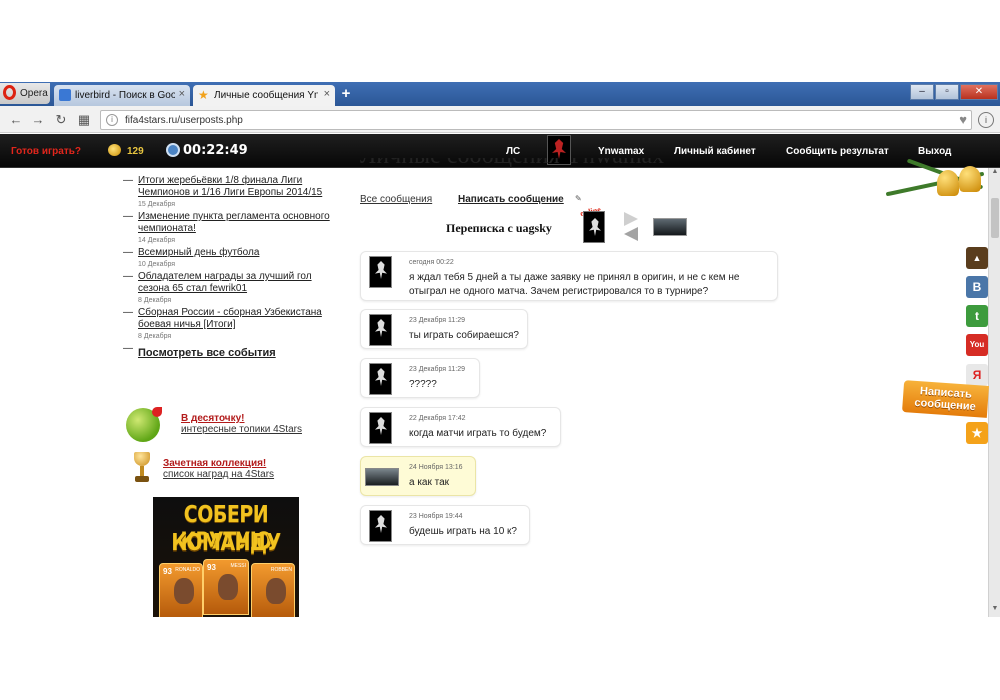  I want to click on event-date: 15 Декабря, so click(157, 204).